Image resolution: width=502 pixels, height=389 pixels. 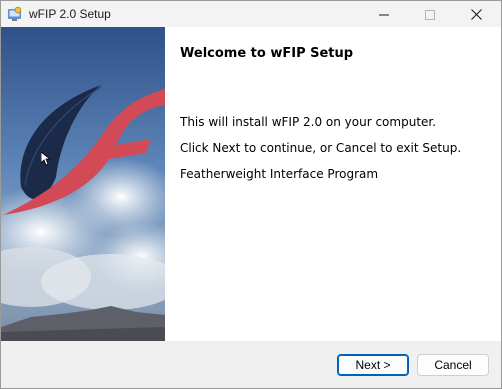 I want to click on window-title: wFIP 2.0 Setup, so click(x=70, y=14).